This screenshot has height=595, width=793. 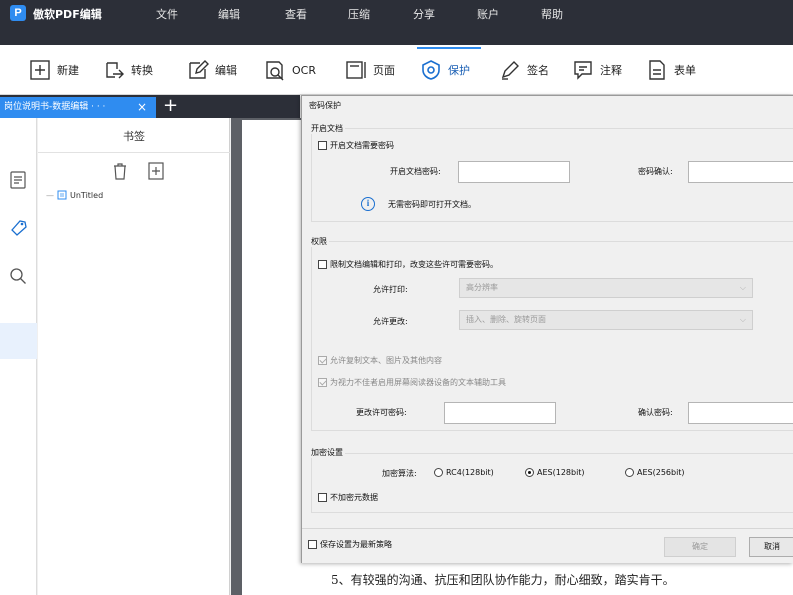 I want to click on tool-protect-label: 保护, so click(x=459, y=70).